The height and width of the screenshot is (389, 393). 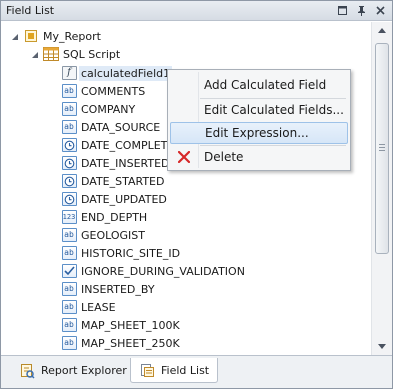 I want to click on report-icon, so click(x=31, y=36).